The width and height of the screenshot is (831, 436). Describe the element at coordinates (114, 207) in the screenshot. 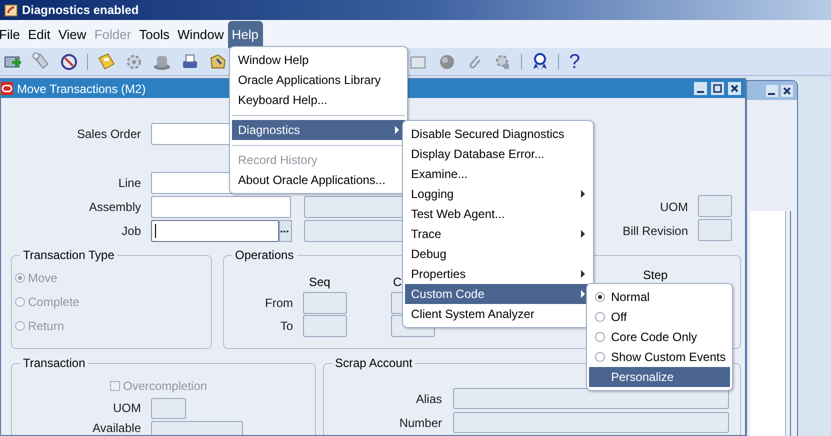

I see `field-label: Assembly` at that location.